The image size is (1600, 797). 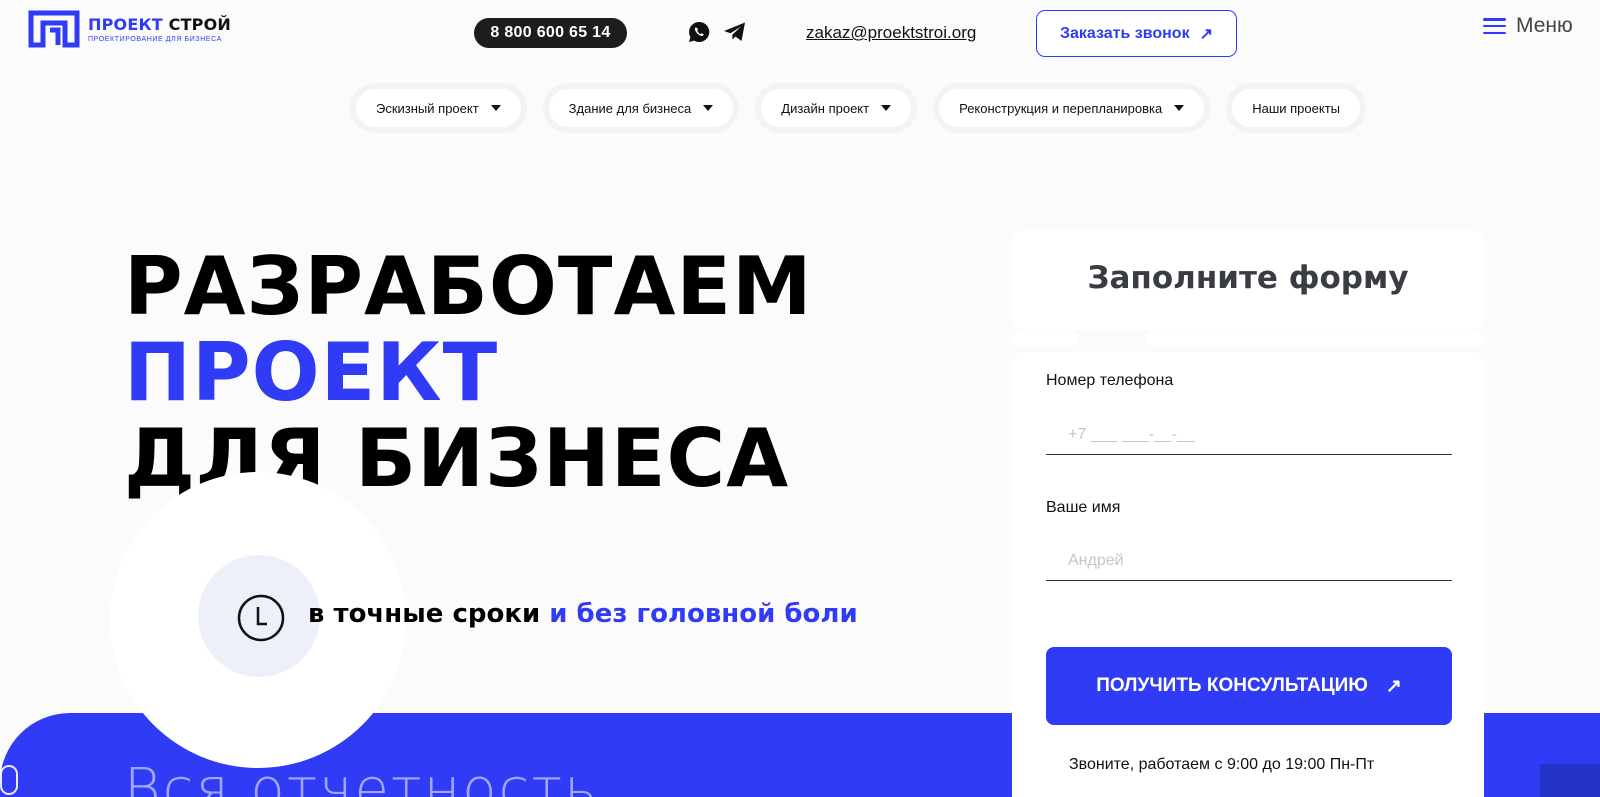 What do you see at coordinates (155, 39) in the screenshot?
I see `logo-subtitle: ПРОЕКТИРОВАНИЕ ДЛЯ БИЗНЕСА` at bounding box center [155, 39].